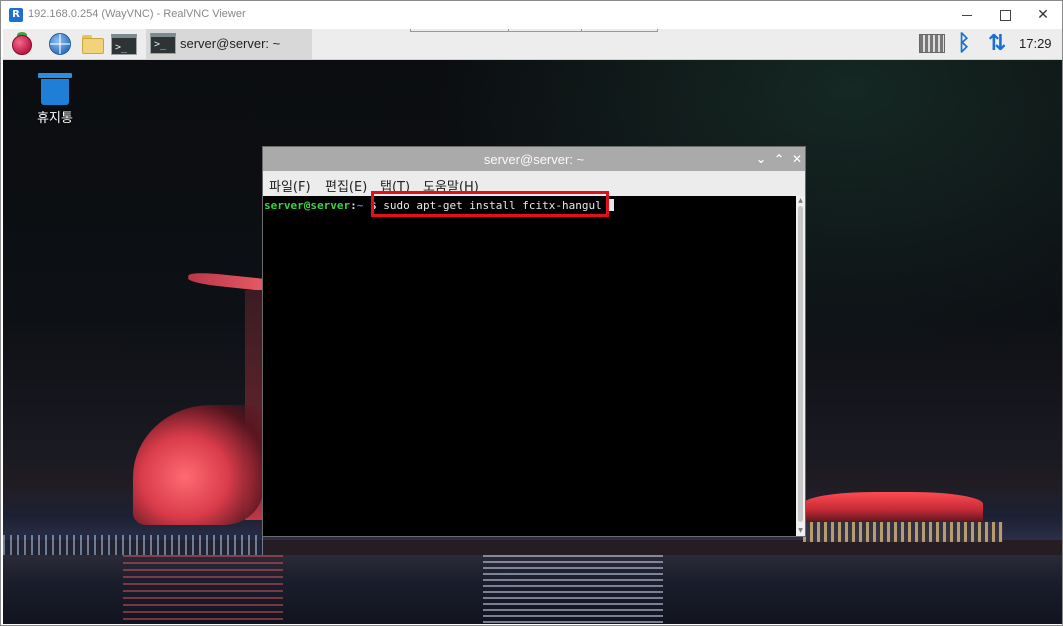  Describe the element at coordinates (55, 75) in the screenshot. I see `trash-lid` at that location.